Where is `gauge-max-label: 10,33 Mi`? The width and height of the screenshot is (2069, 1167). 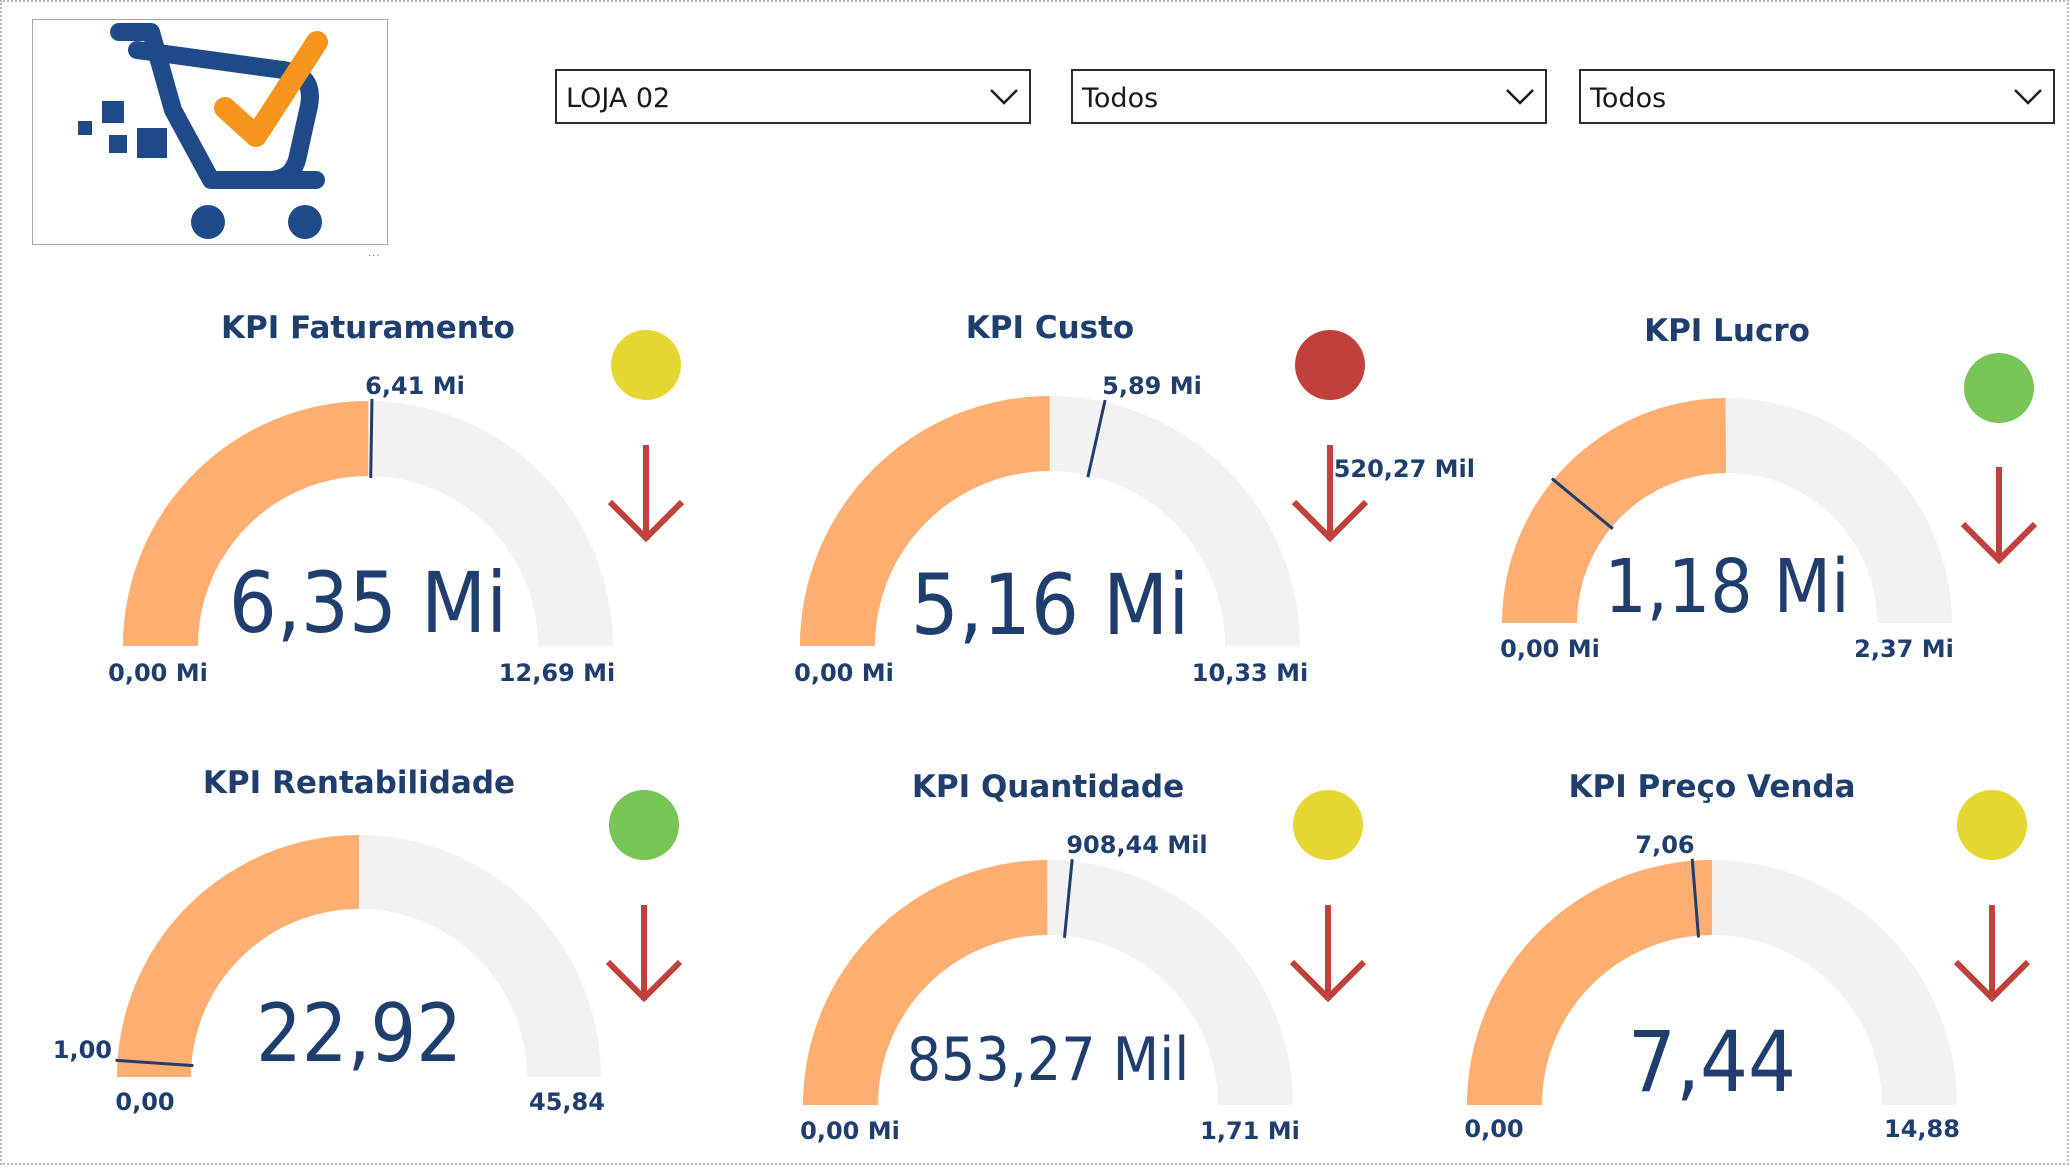 gauge-max-label: 10,33 Mi is located at coordinates (1250, 673).